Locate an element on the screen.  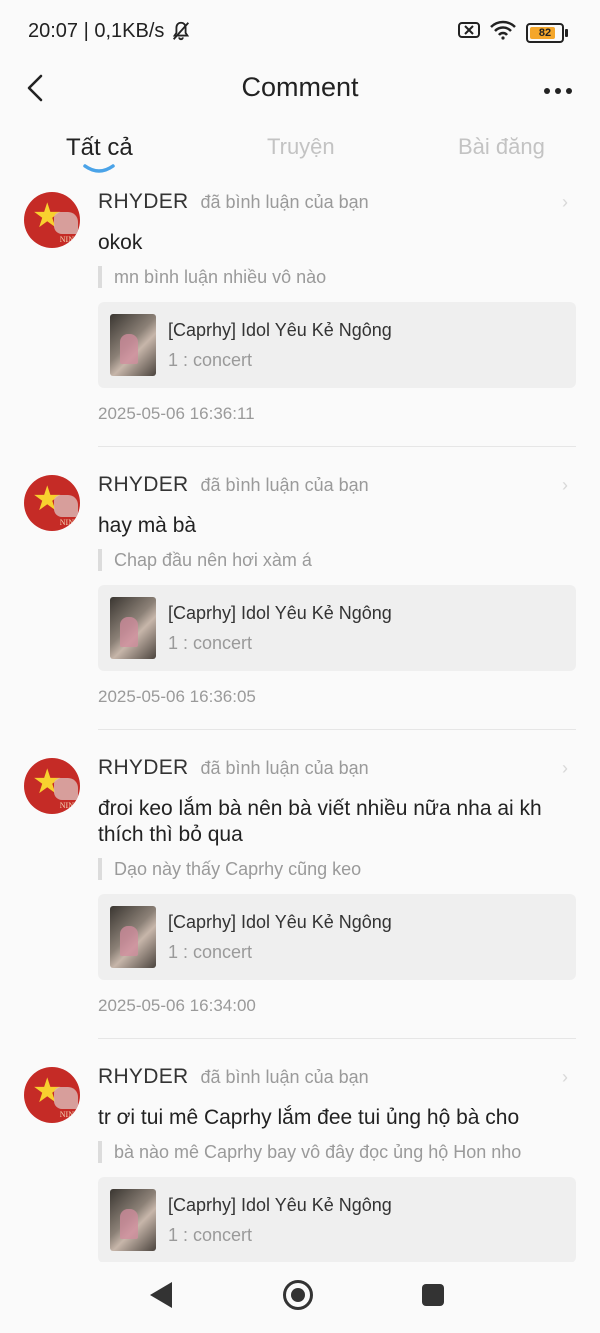
comment-text: okok is located at coordinates (120, 242).